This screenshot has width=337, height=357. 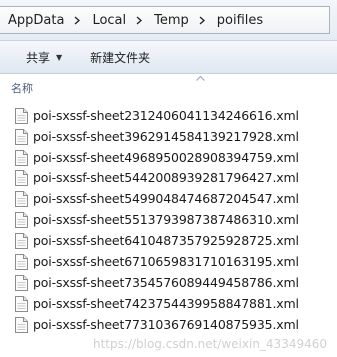 I want to click on breadcrumb-label: Local, so click(x=108, y=20).